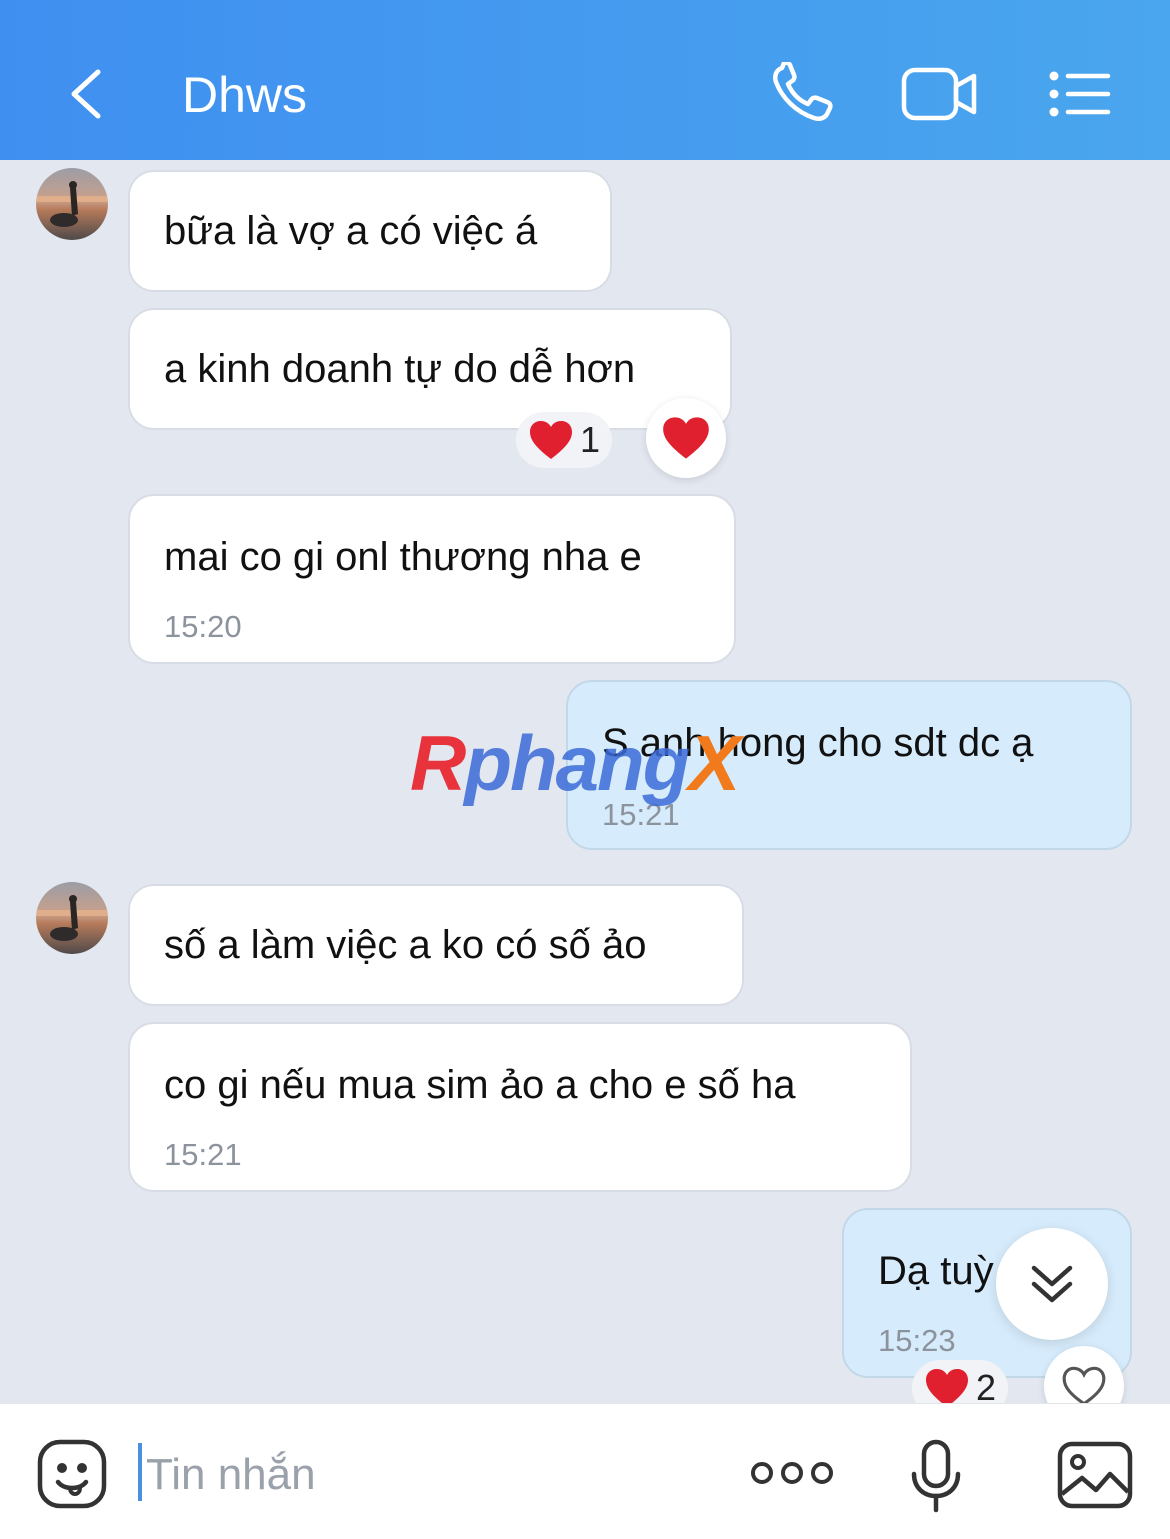 The height and width of the screenshot is (1539, 1170). I want to click on back-button, so click(88, 94).